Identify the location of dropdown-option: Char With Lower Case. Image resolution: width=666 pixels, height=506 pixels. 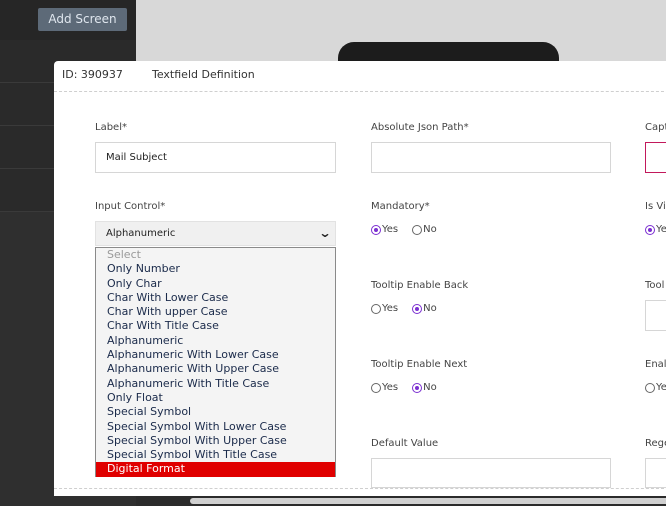
(215, 298).